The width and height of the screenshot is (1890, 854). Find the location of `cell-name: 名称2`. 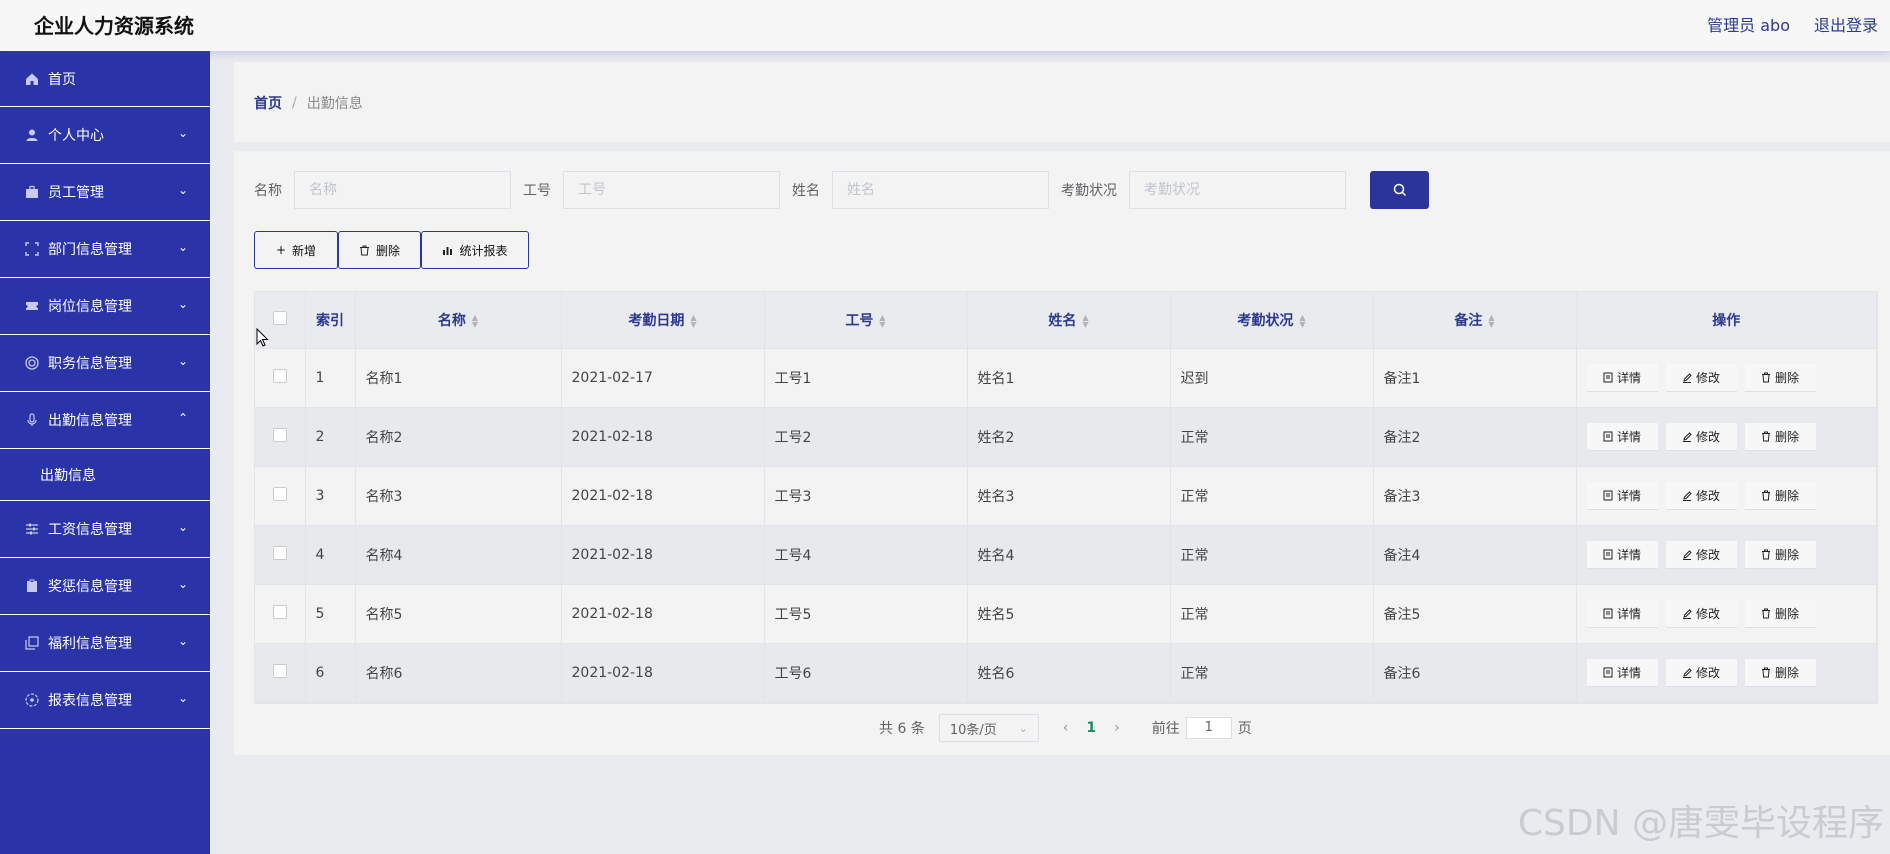

cell-name: 名称2 is located at coordinates (458, 437).